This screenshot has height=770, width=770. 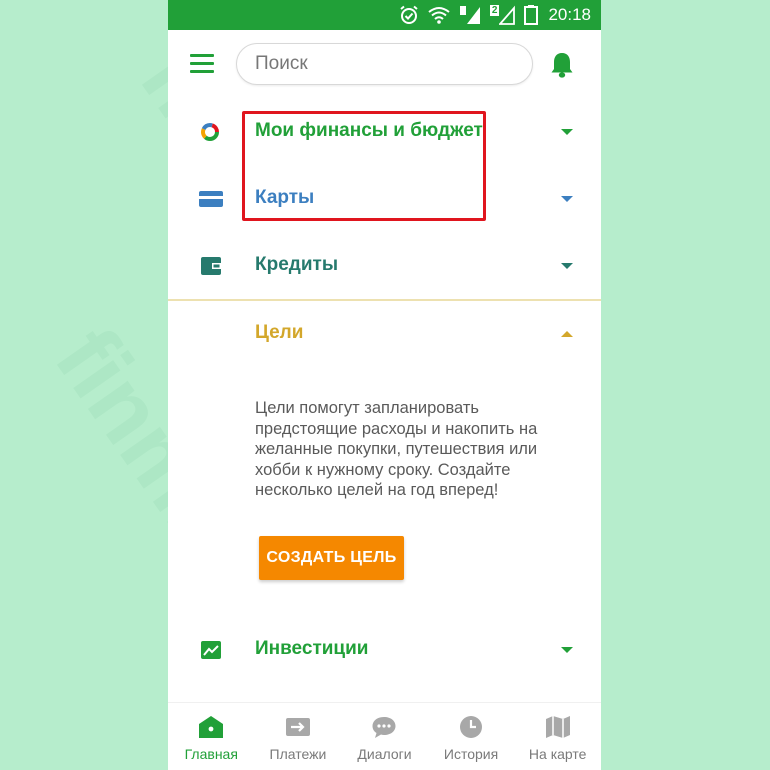 I want to click on donut-chart-icon, so click(x=210, y=132).